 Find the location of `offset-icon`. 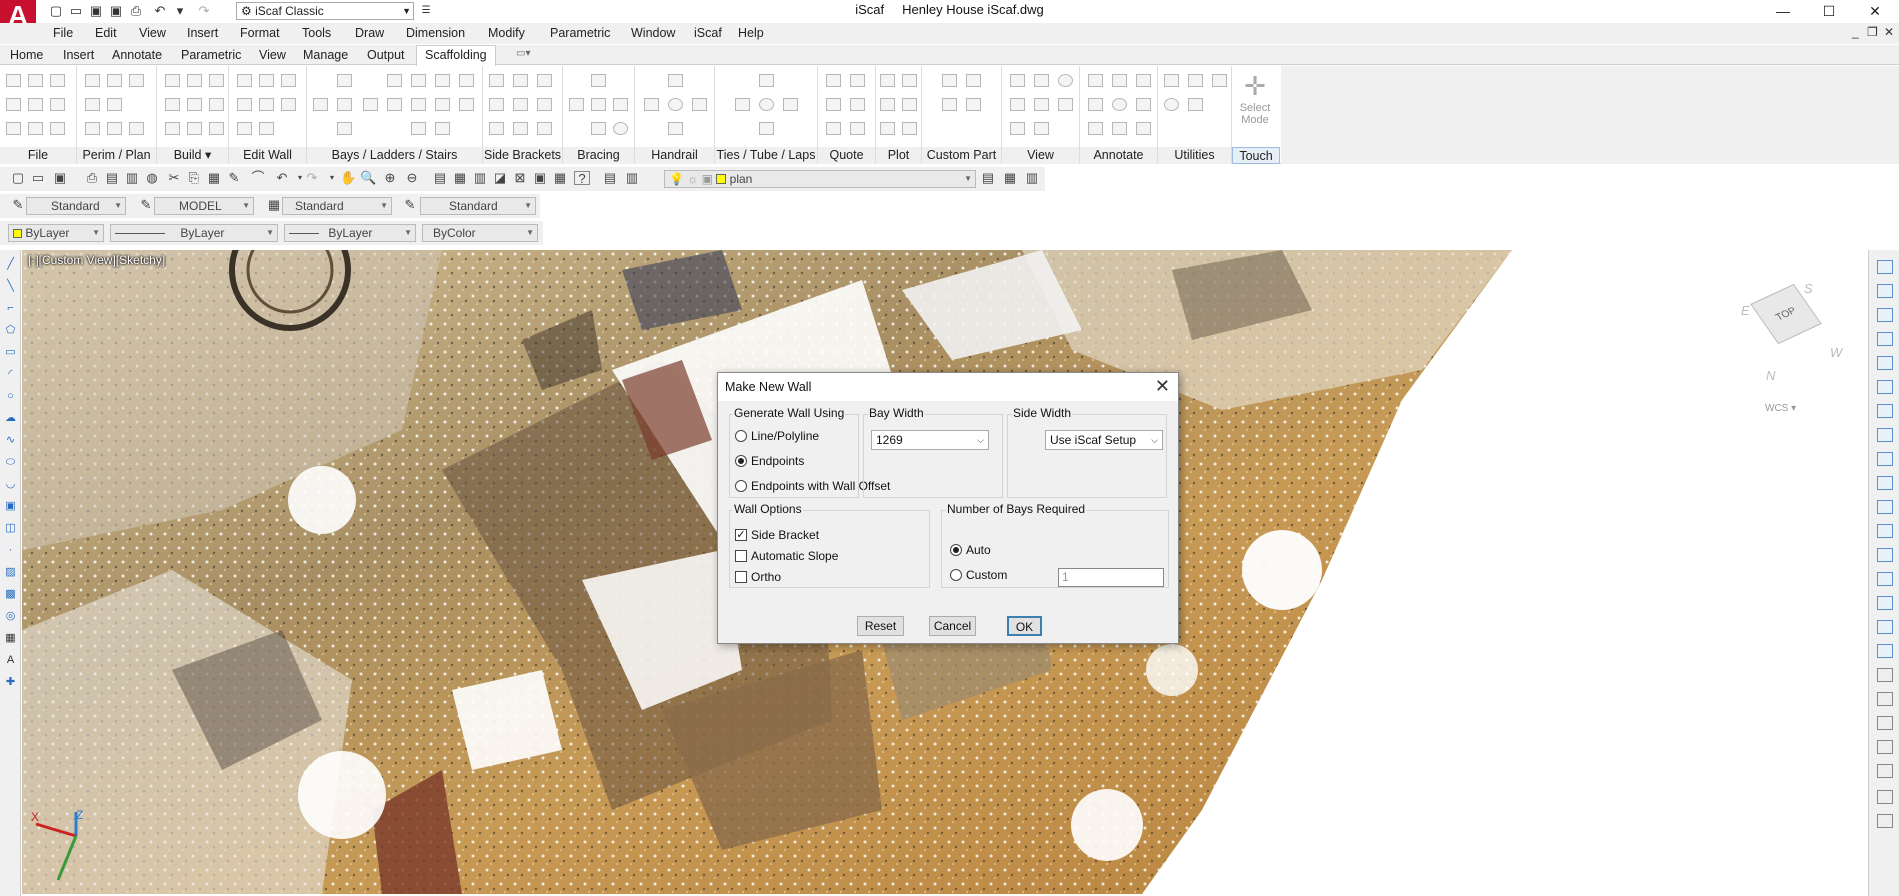

offset-icon is located at coordinates (1885, 339).